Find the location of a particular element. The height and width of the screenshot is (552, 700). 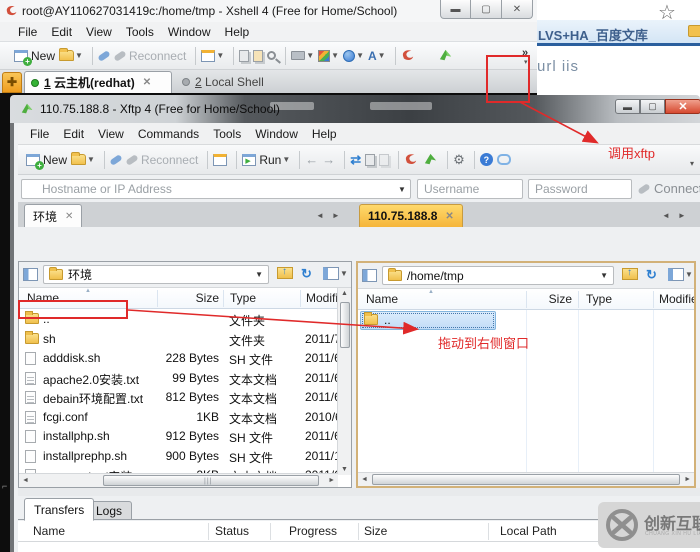

refresh-button: ↻ is located at coordinates (306, 274).